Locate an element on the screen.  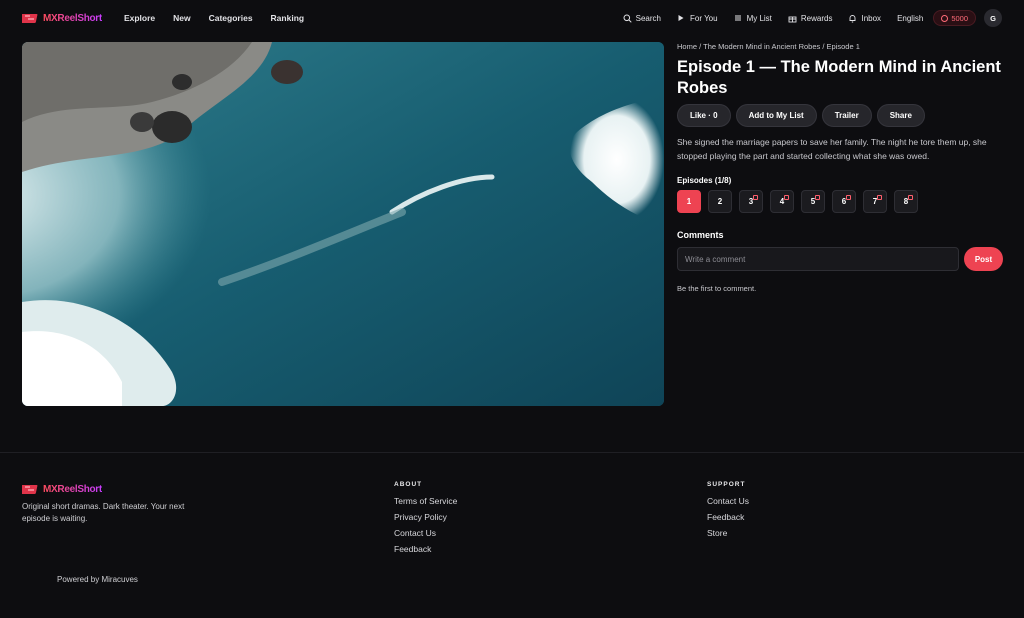
episode-button-2: 2 is located at coordinates (720, 201).